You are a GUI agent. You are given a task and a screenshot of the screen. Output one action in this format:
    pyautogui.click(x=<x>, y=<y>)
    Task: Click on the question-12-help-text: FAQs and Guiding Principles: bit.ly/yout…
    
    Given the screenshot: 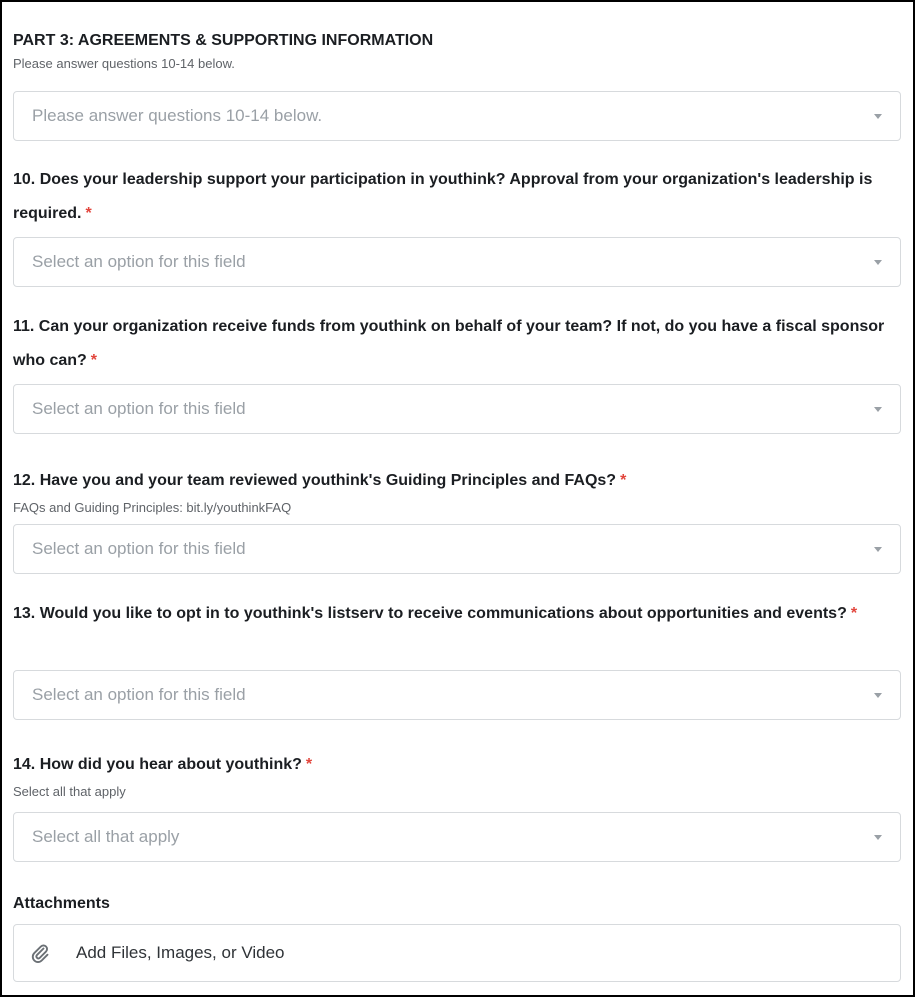 What is the action you would take?
    pyautogui.click(x=152, y=507)
    